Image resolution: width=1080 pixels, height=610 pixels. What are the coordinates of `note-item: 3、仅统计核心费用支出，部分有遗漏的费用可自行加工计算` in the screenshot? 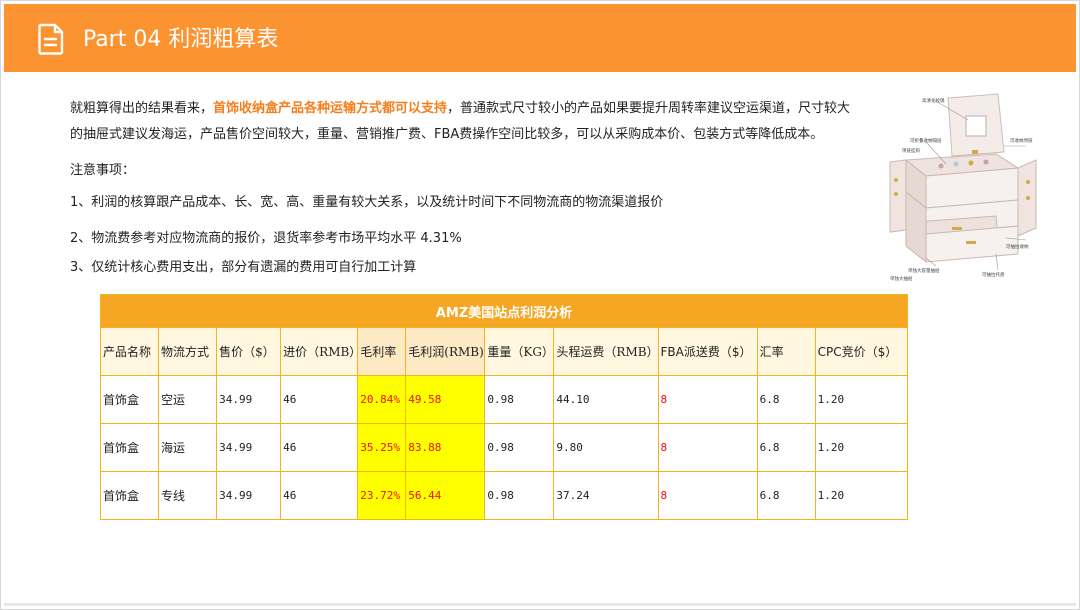 It's located at (243, 267).